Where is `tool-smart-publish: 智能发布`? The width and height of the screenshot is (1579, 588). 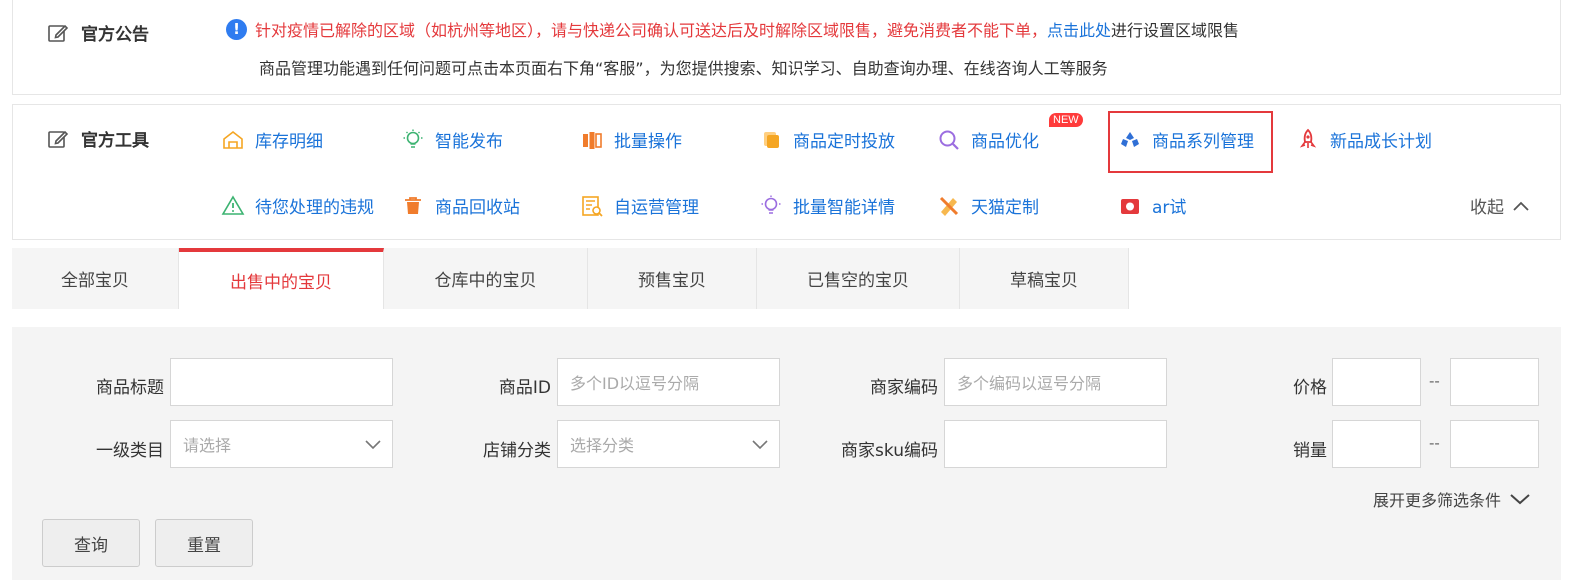 tool-smart-publish: 智能发布 is located at coordinates (452, 139).